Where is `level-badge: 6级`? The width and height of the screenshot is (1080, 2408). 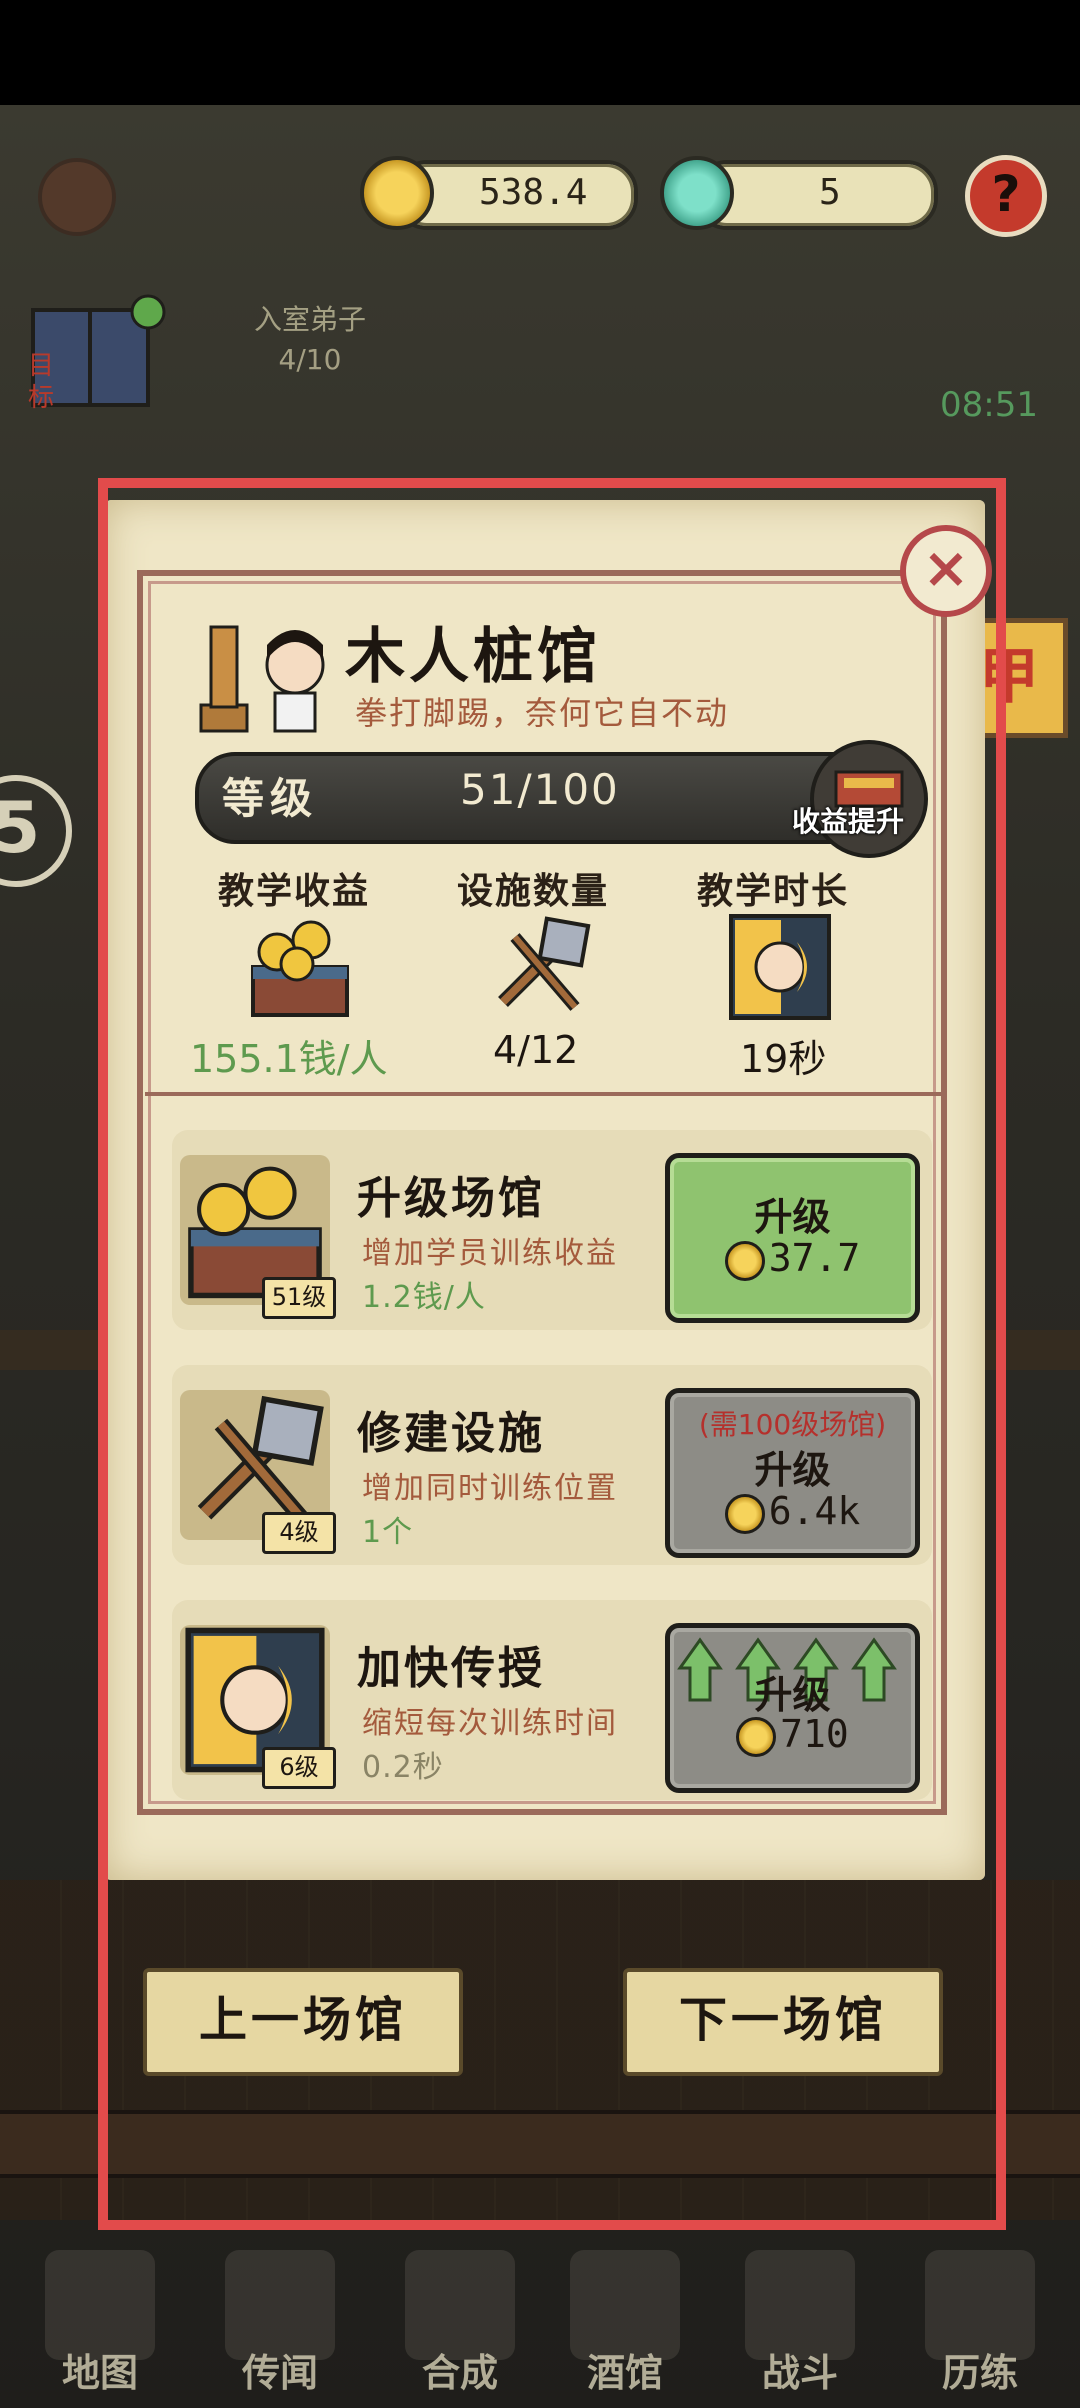
level-badge: 6级 is located at coordinates (299, 1768).